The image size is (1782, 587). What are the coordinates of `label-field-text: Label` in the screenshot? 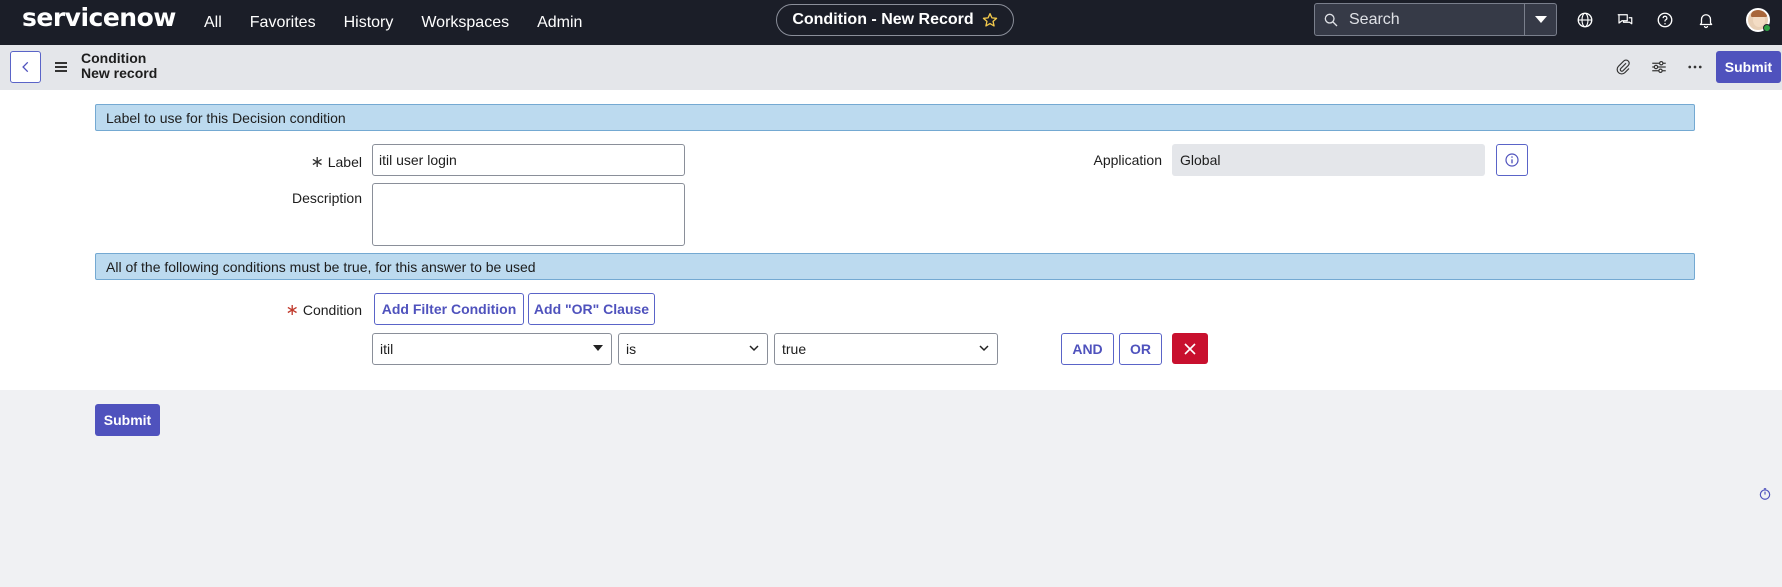 It's located at (344, 162).